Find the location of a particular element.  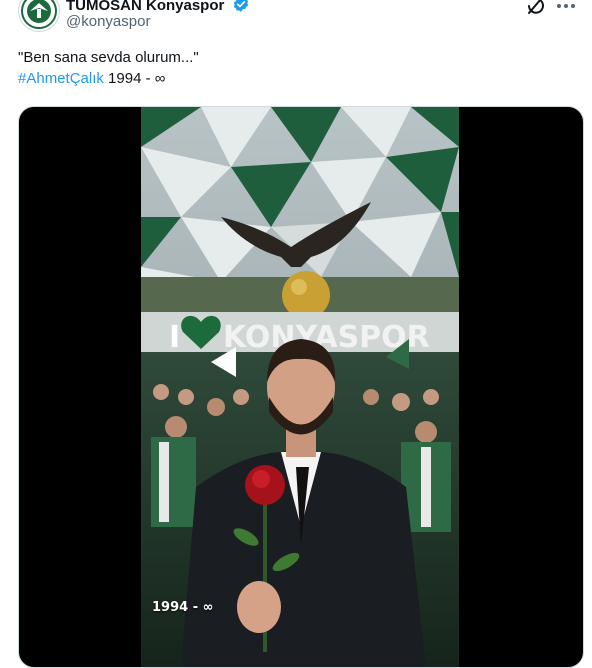

video-overlay-text: 1994 - ∞ is located at coordinates (183, 607).